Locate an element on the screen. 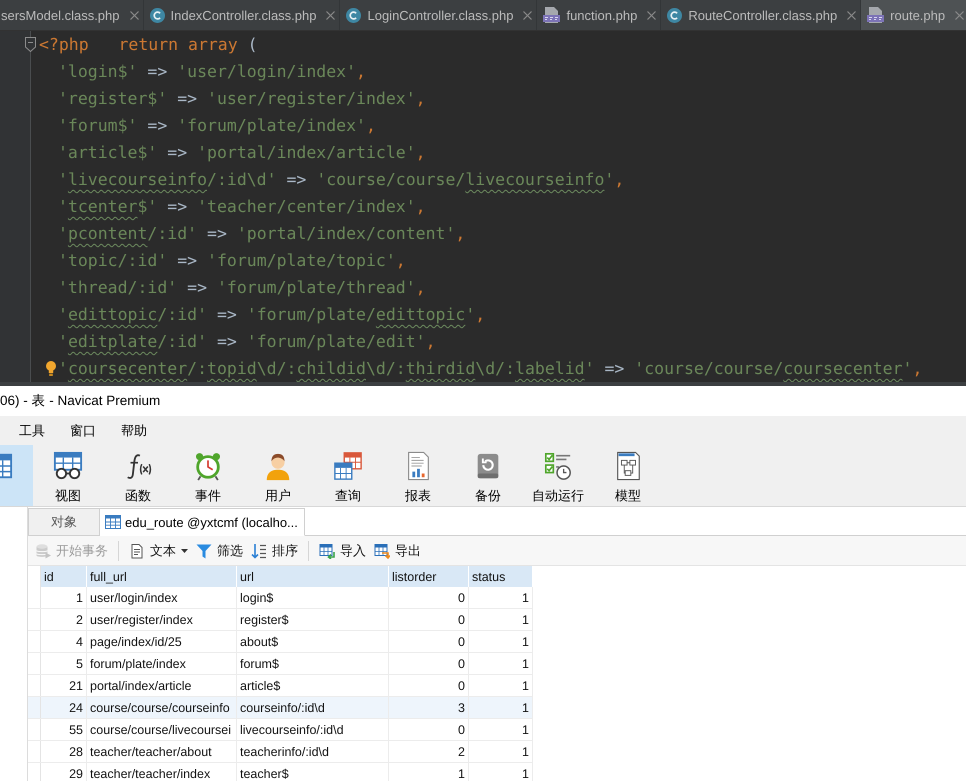  column-header: url is located at coordinates (313, 576).